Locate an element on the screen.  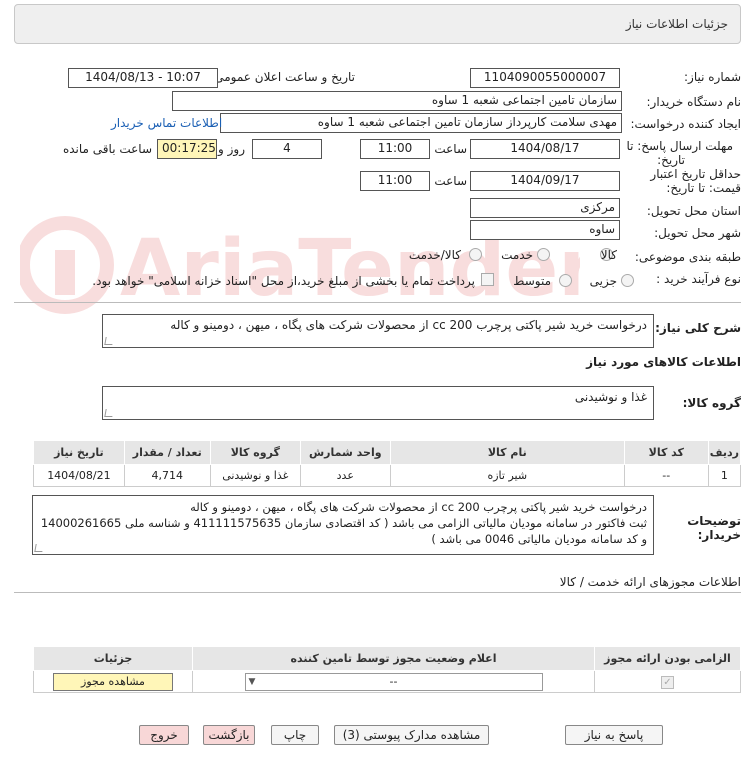
buyer-contact-link: اطلاعات تماس خریدار is located at coordinates (166, 123).